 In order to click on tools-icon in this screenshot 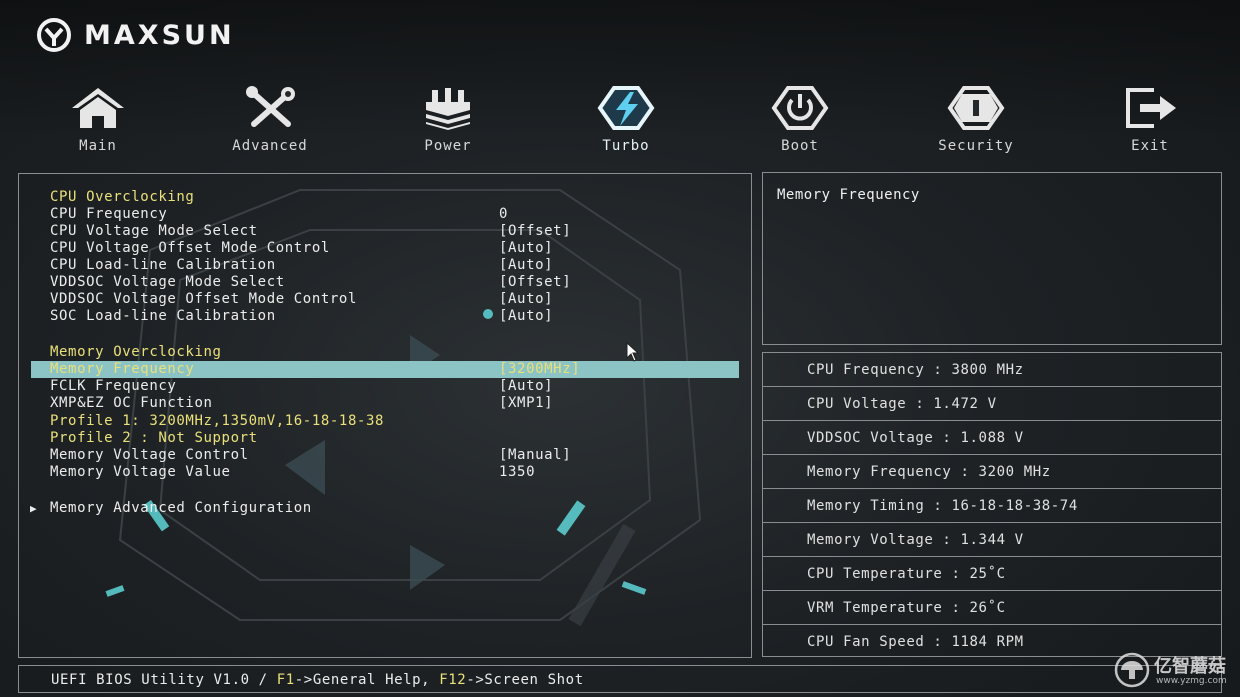, I will do `click(270, 106)`.